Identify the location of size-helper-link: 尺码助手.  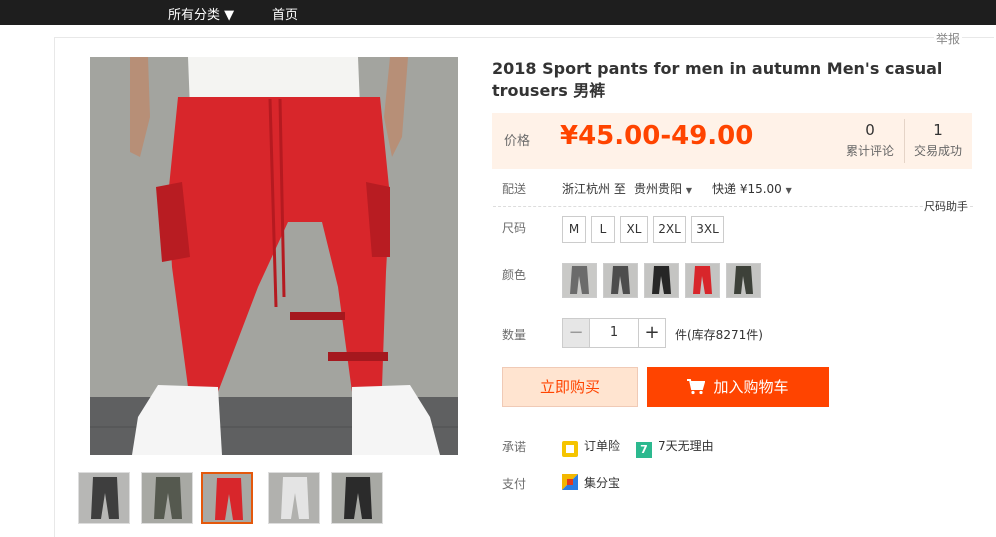
(946, 206).